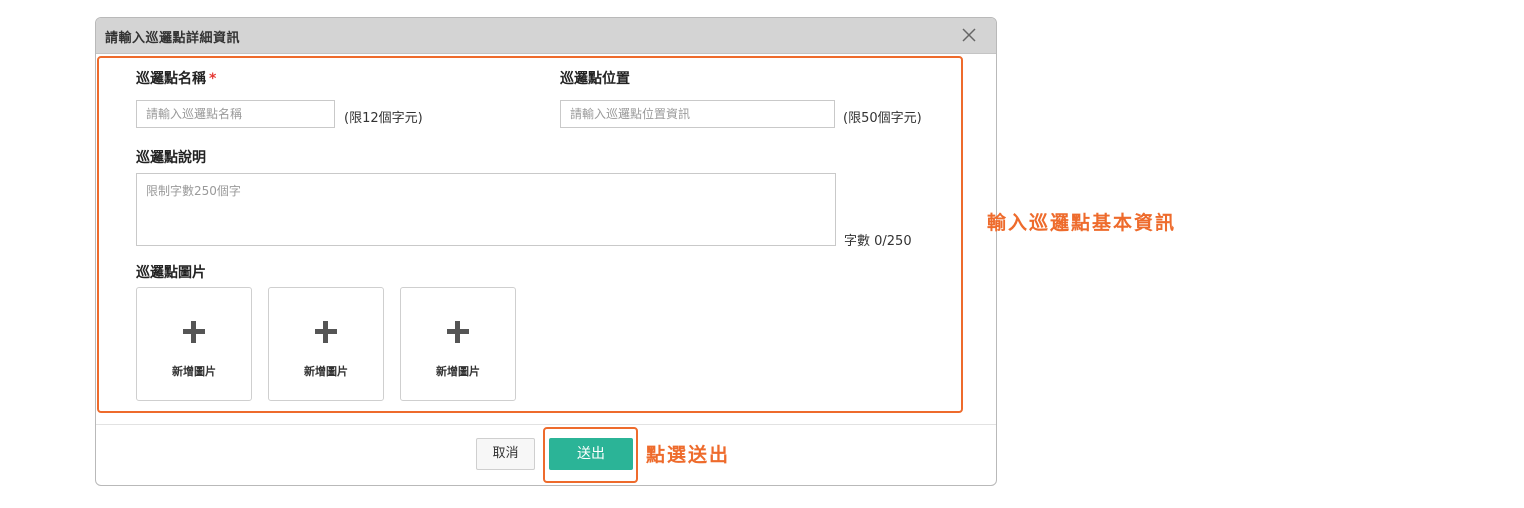 Image resolution: width=1524 pixels, height=508 pixels. What do you see at coordinates (194, 344) in the screenshot?
I see `add-image-tile-1: 新增圖片` at bounding box center [194, 344].